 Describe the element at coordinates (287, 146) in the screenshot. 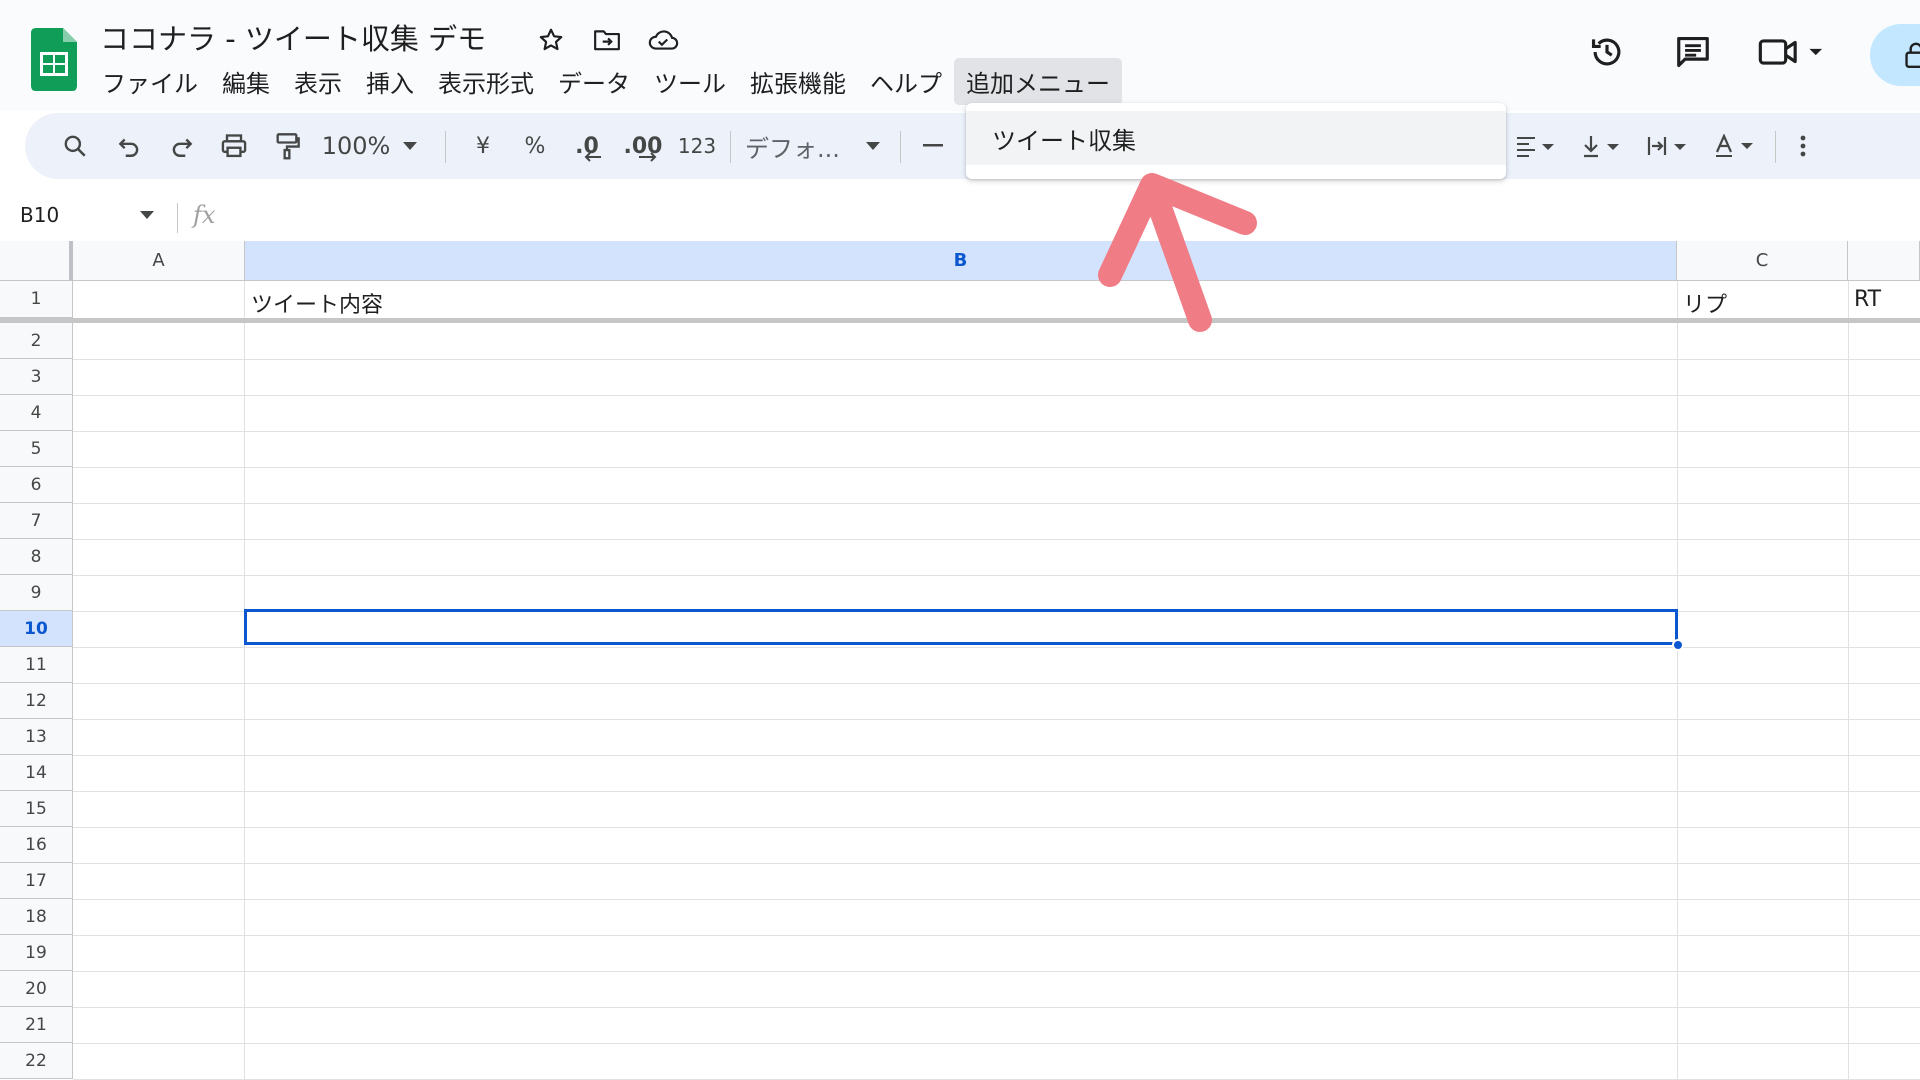

I see `paint-format-icon` at that location.